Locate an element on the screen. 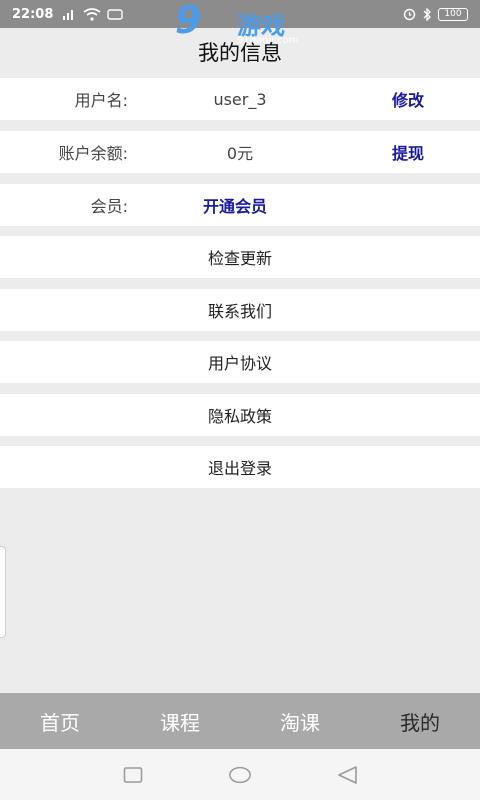 The image size is (480, 800). open-membership-button: 开通会员 is located at coordinates (235, 205).